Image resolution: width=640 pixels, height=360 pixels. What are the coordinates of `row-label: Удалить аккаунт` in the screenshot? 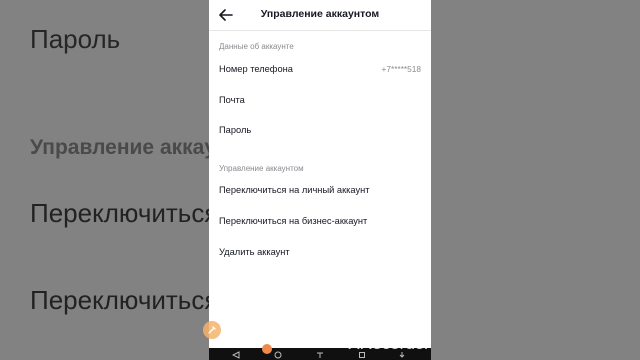 It's located at (254, 252).